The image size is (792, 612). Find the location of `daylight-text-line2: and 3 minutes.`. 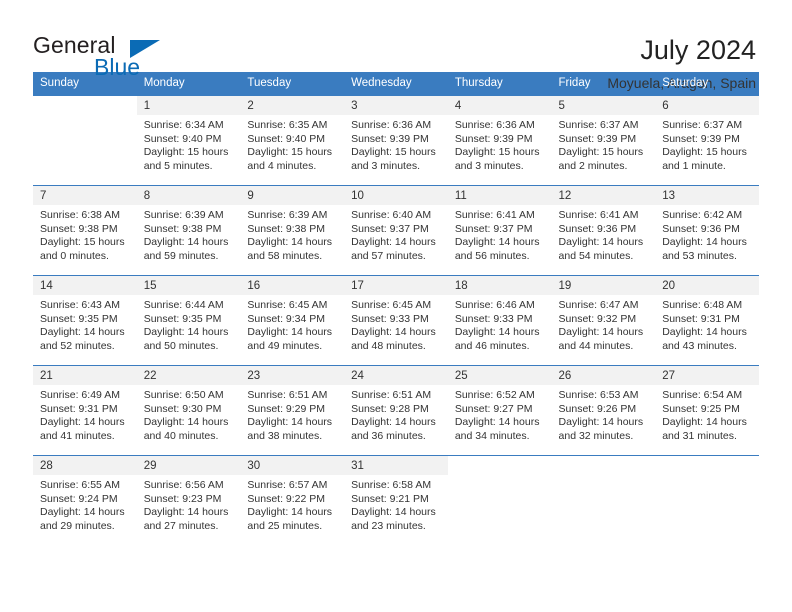

daylight-text-line2: and 3 minutes. is located at coordinates (385, 165).